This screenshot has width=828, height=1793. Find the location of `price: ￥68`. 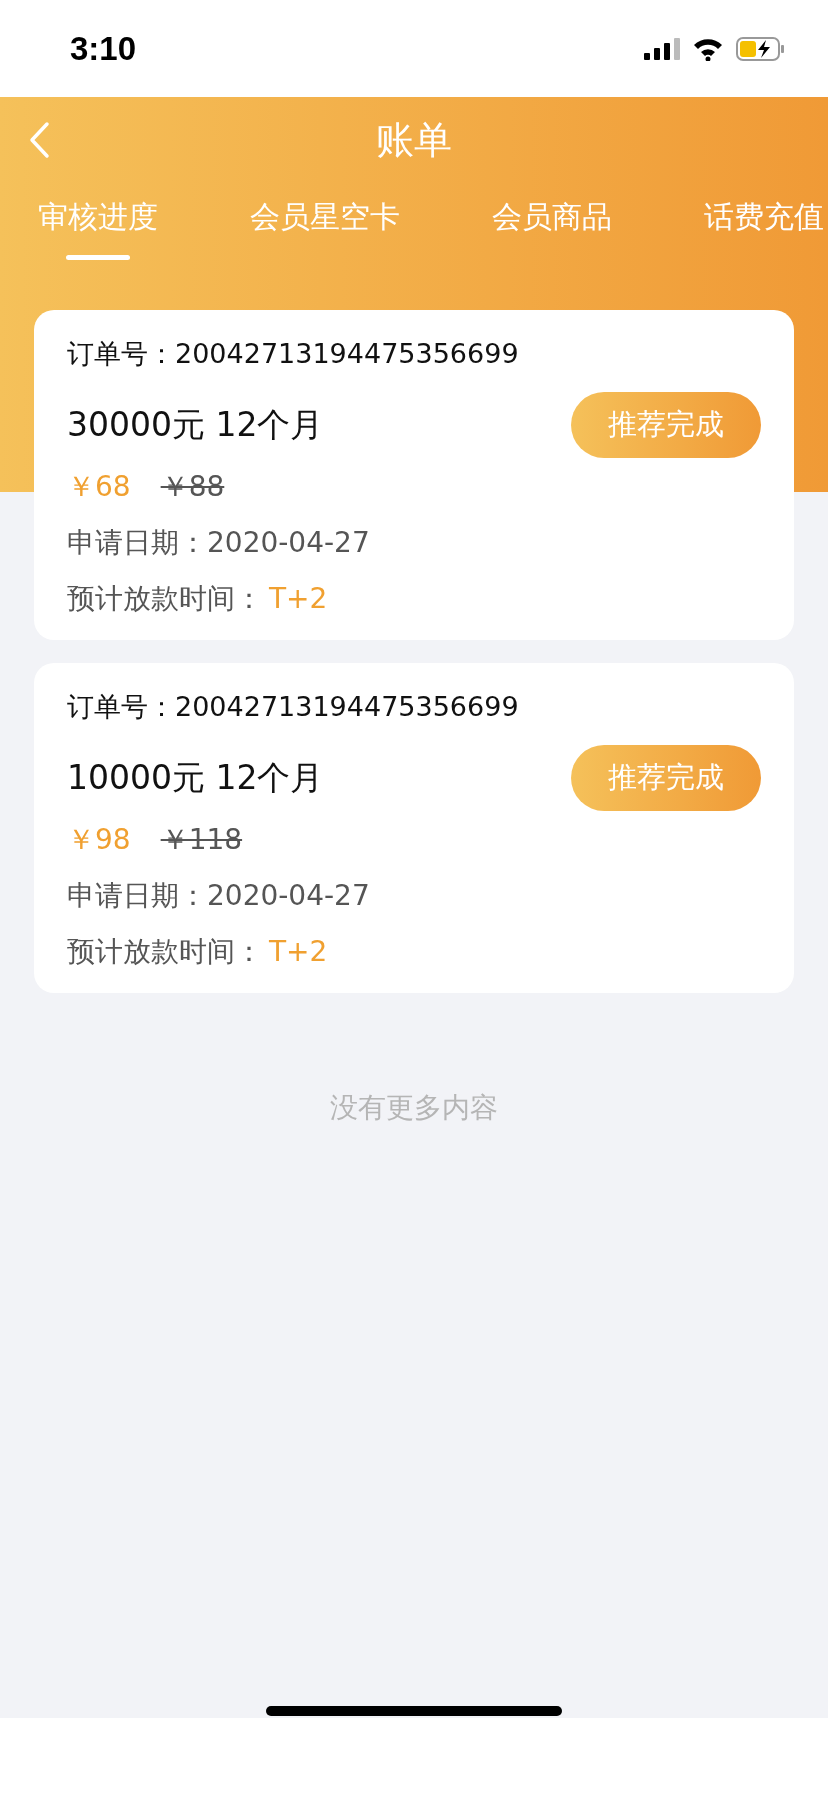

price: ￥68 is located at coordinates (99, 487).